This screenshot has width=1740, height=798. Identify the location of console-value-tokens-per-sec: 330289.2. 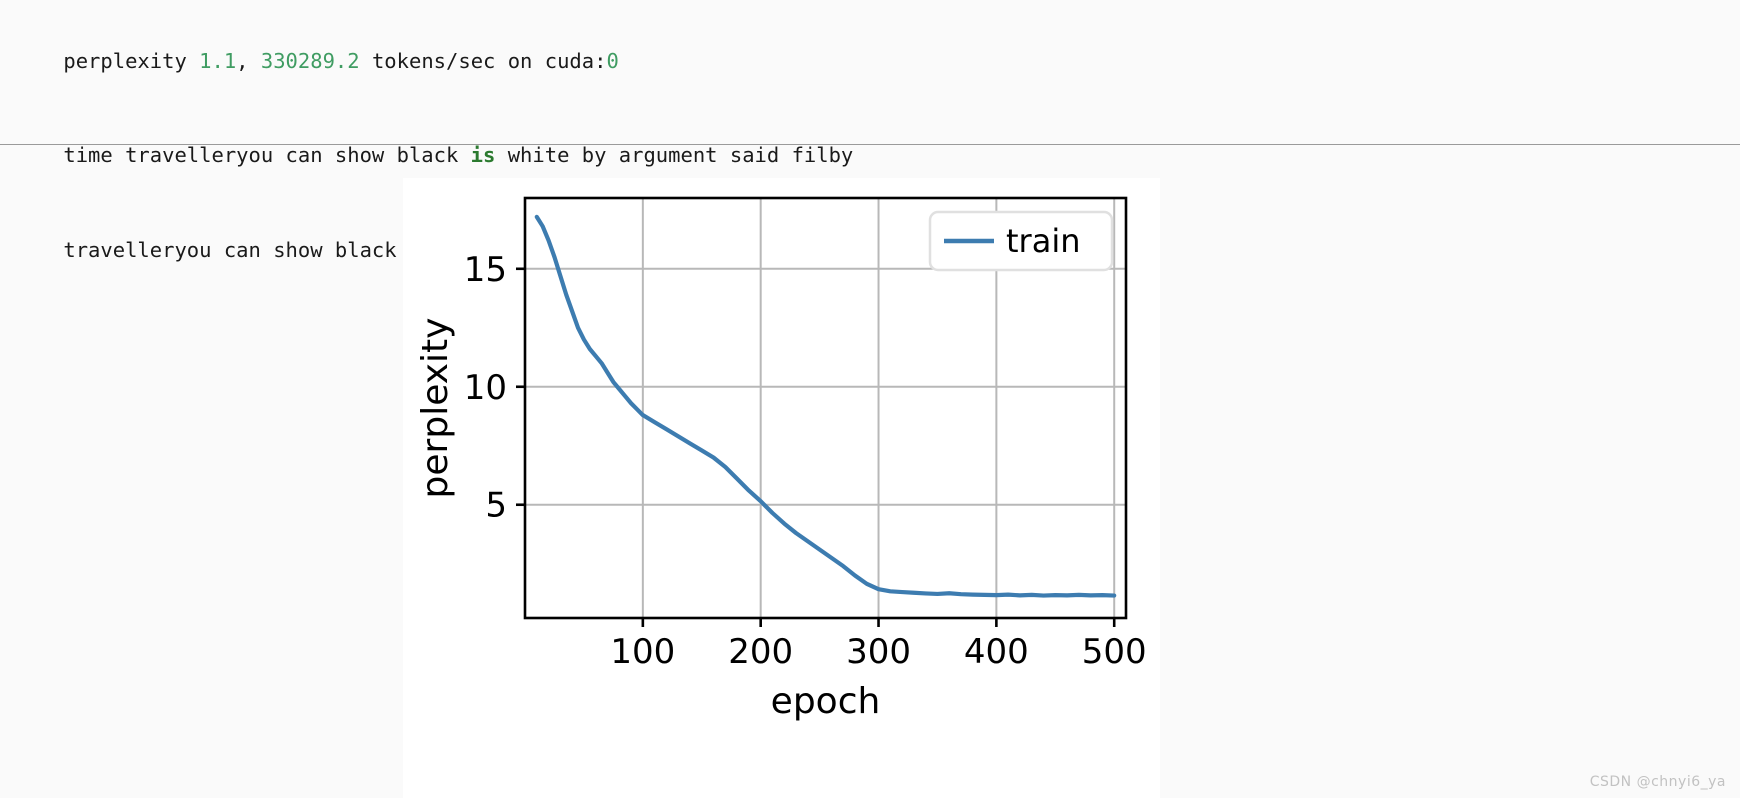
(310, 60).